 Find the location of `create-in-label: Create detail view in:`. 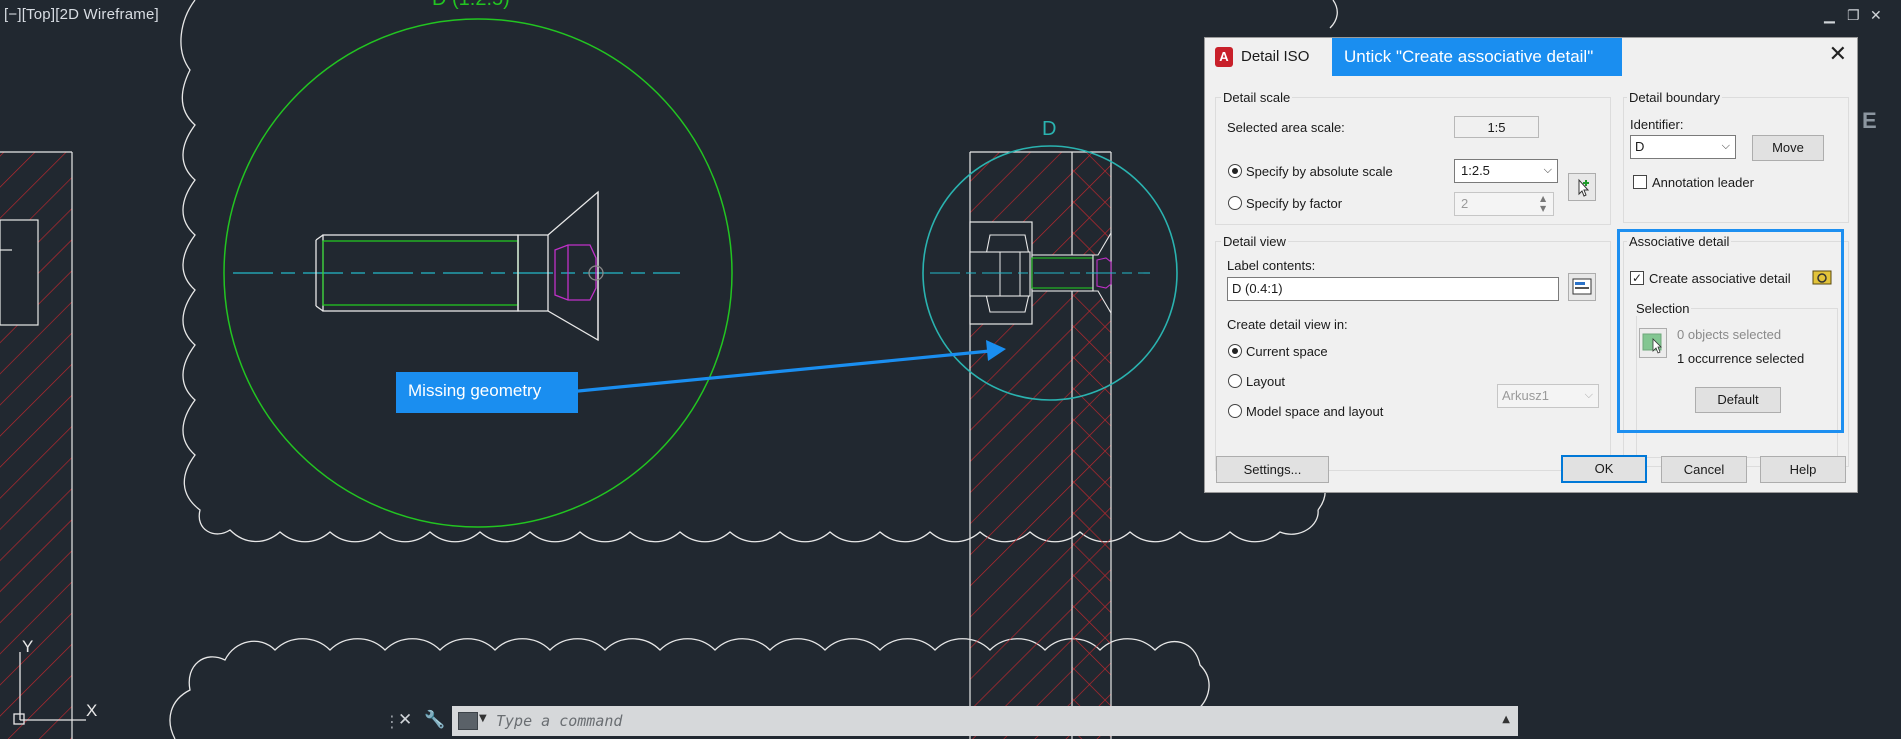

create-in-label: Create detail view in: is located at coordinates (1287, 324).